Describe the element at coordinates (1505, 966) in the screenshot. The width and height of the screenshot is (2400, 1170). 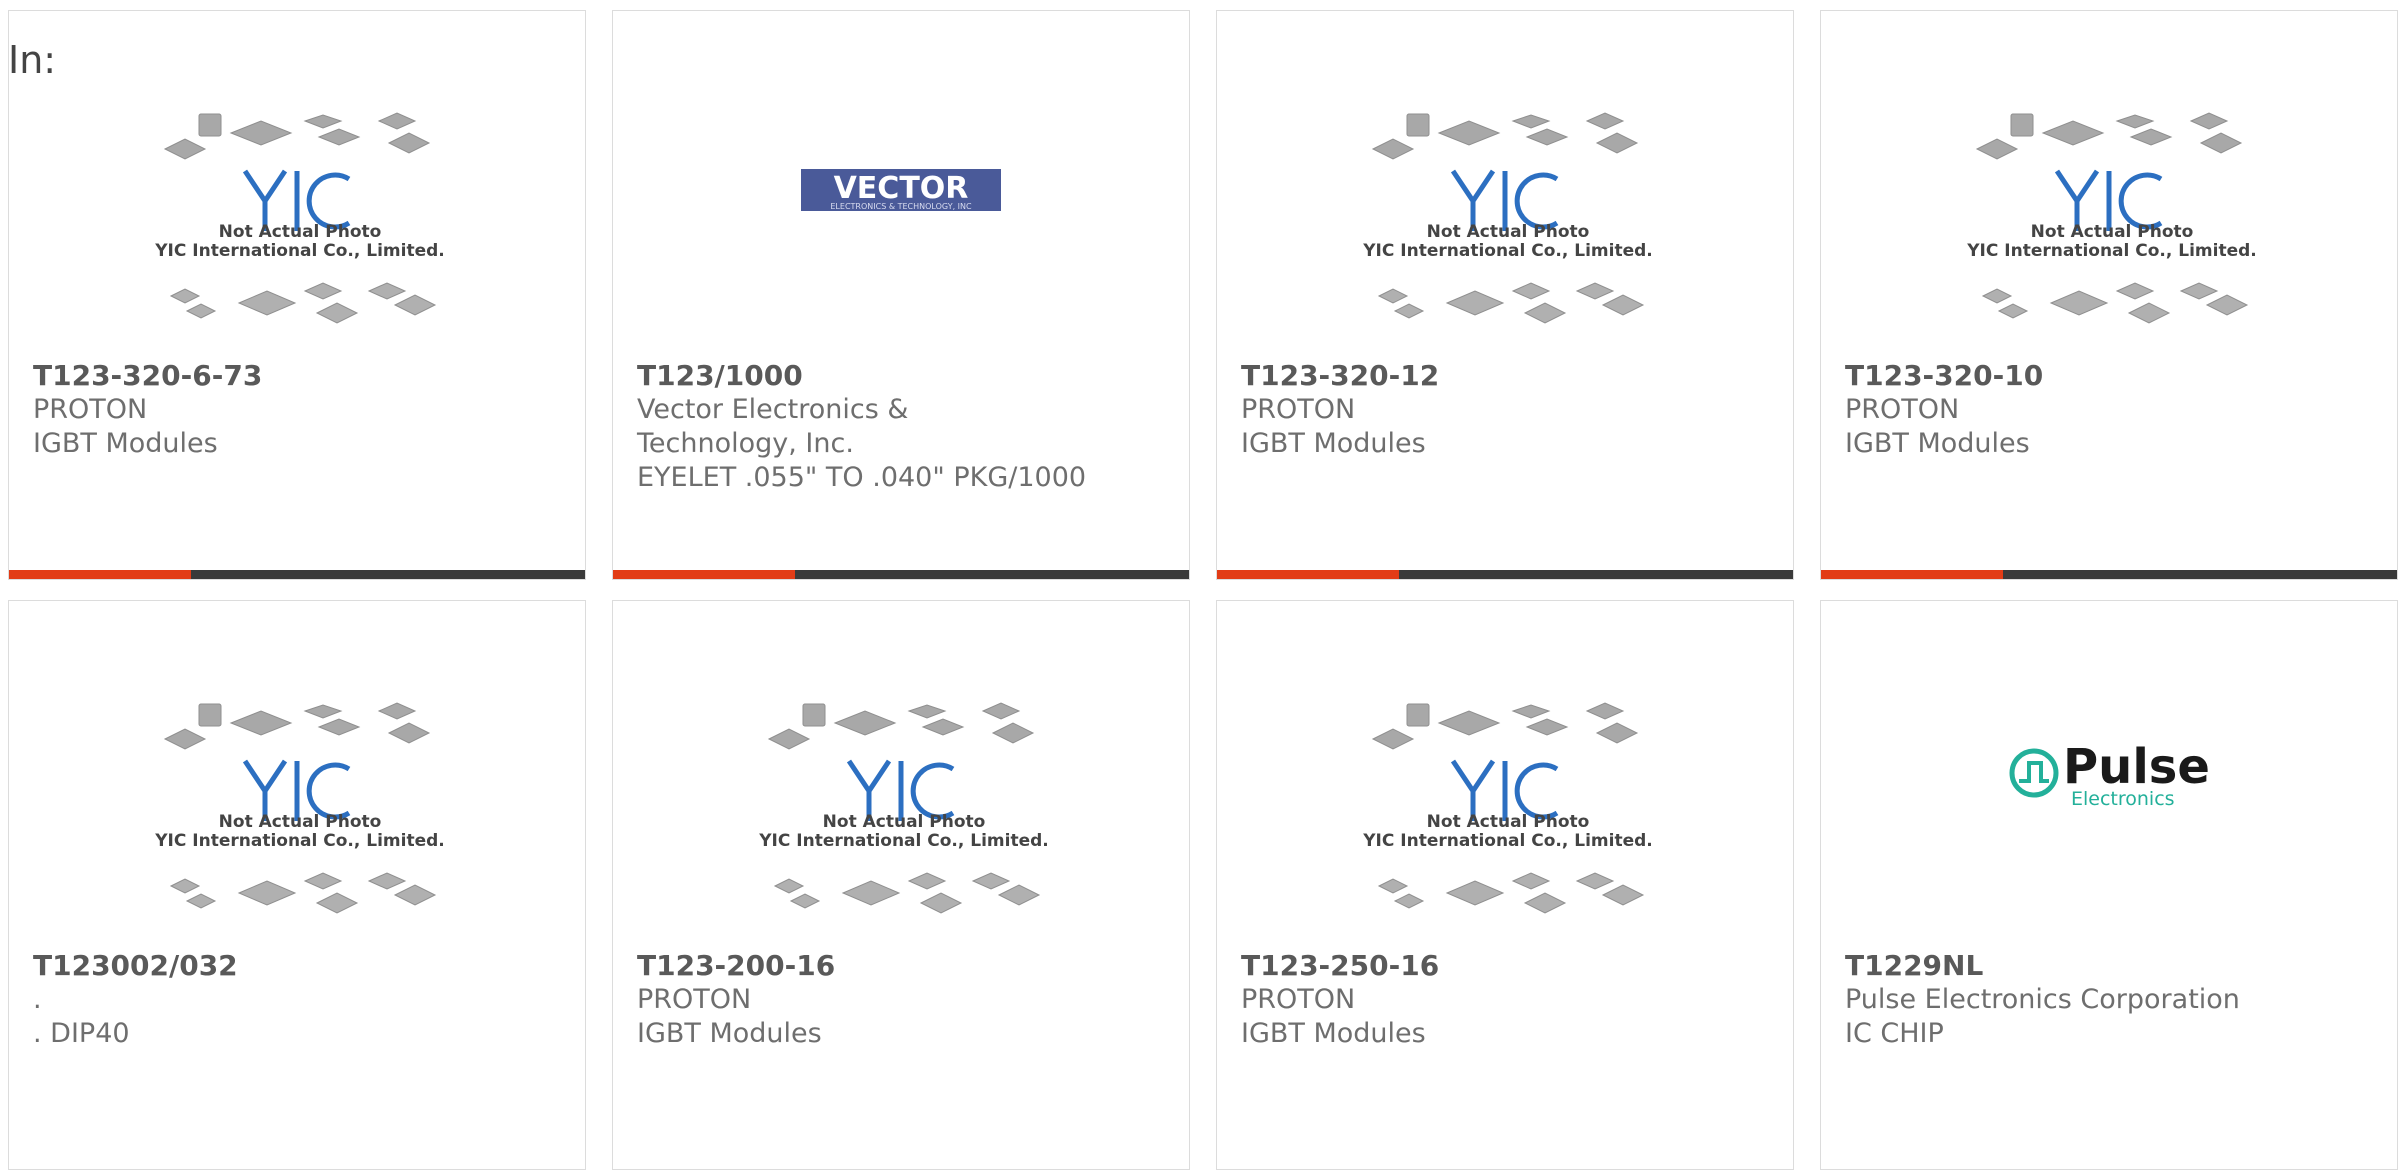
I see `part-number: T123-250-16` at that location.